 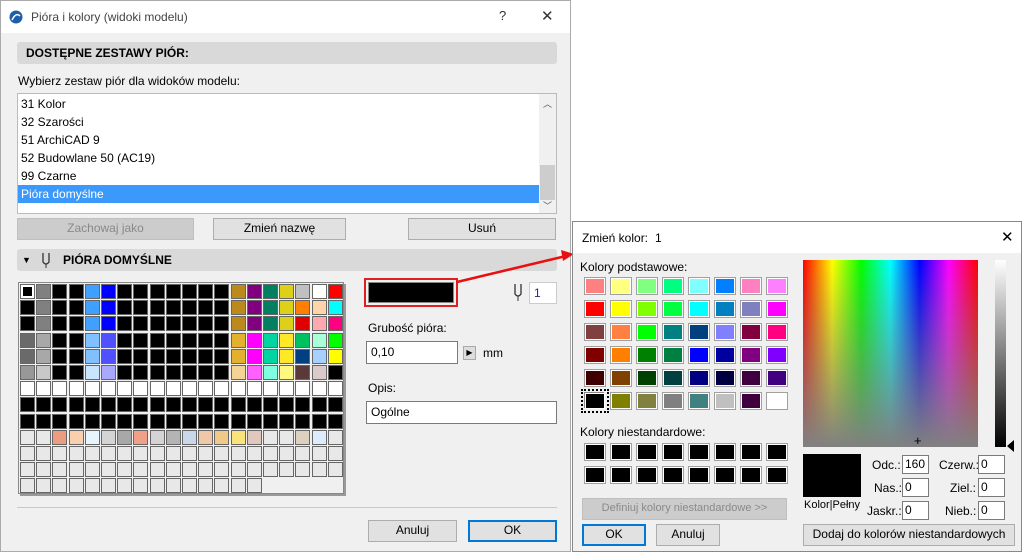 What do you see at coordinates (915, 487) in the screenshot?
I see `sat-input: 0` at bounding box center [915, 487].